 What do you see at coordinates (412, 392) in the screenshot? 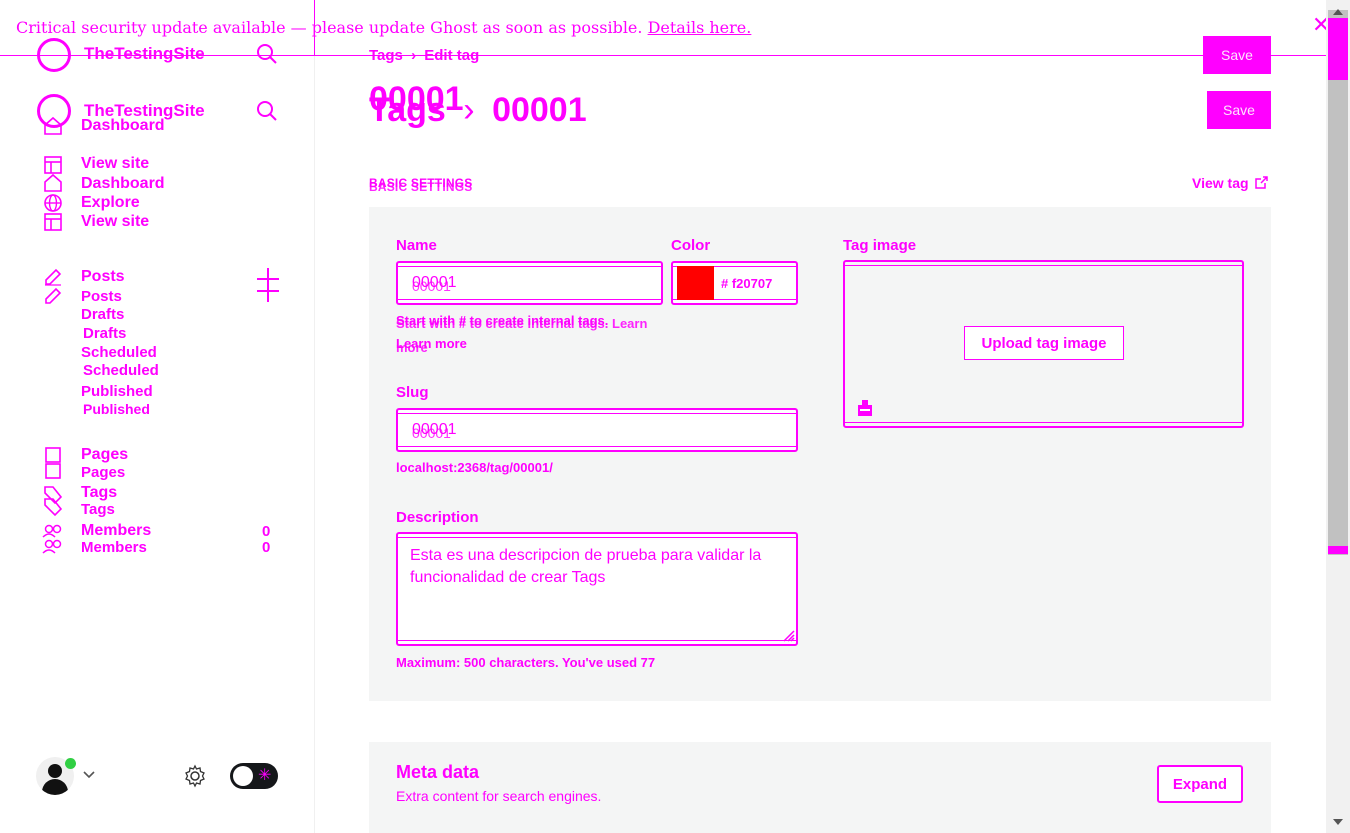
I see `slug-label: Slug` at bounding box center [412, 392].